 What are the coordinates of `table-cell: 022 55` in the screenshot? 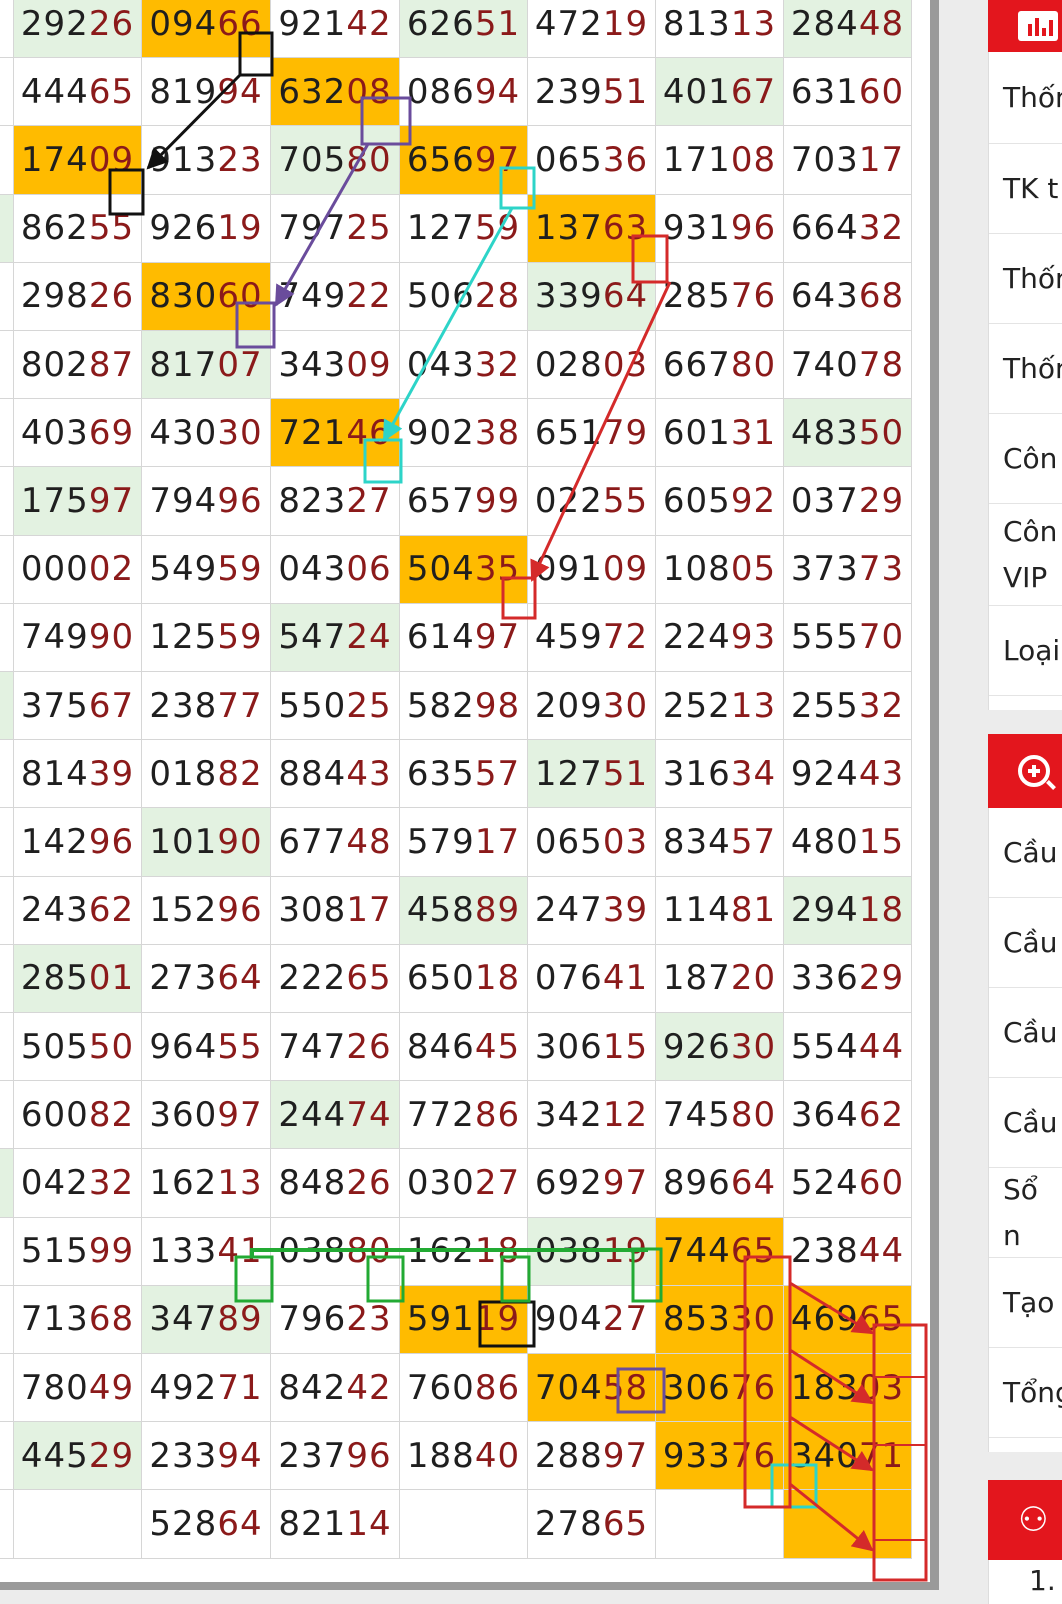 It's located at (592, 501).